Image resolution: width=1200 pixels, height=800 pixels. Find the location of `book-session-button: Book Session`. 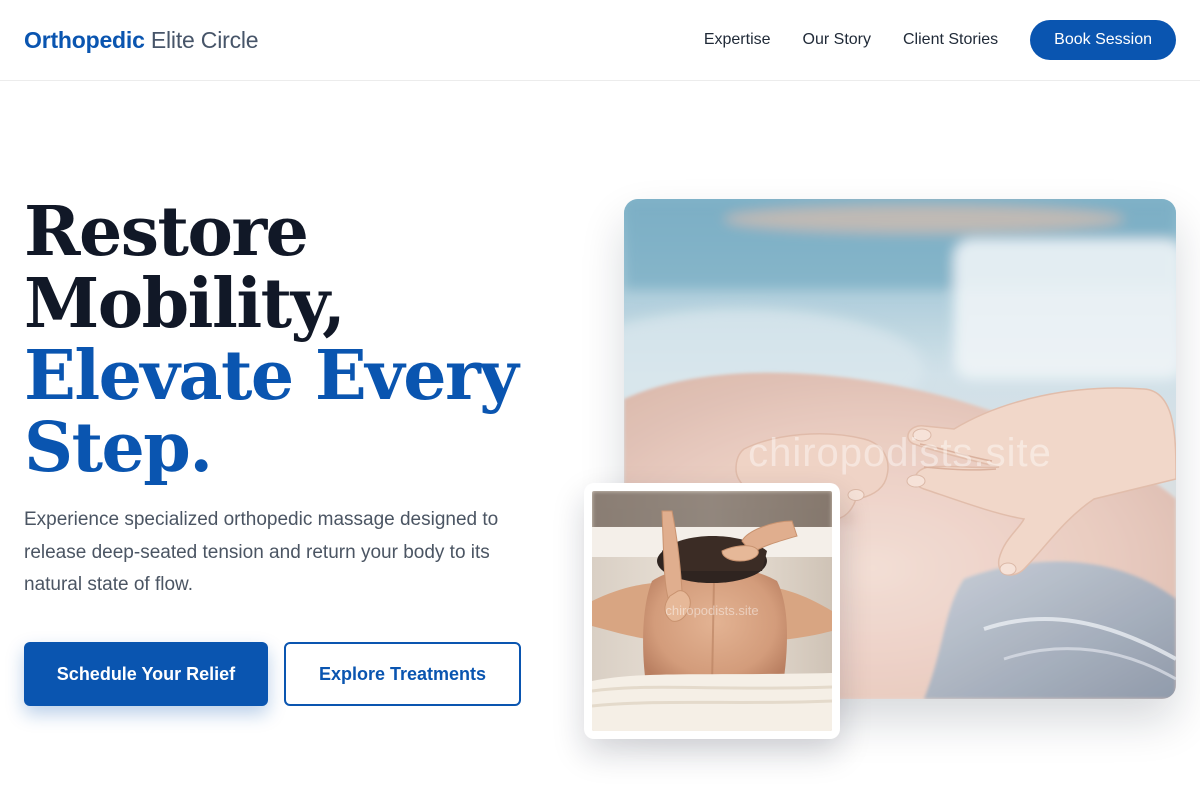

book-session-button: Book Session is located at coordinates (1103, 40).